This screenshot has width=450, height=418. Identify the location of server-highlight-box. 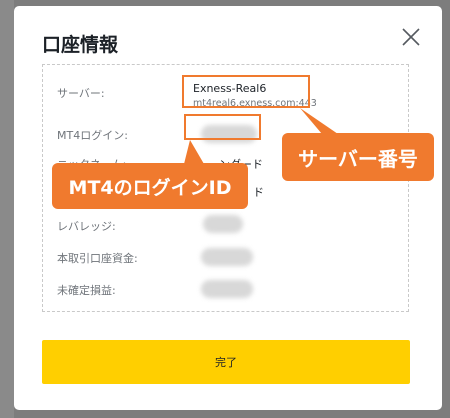
(246, 91).